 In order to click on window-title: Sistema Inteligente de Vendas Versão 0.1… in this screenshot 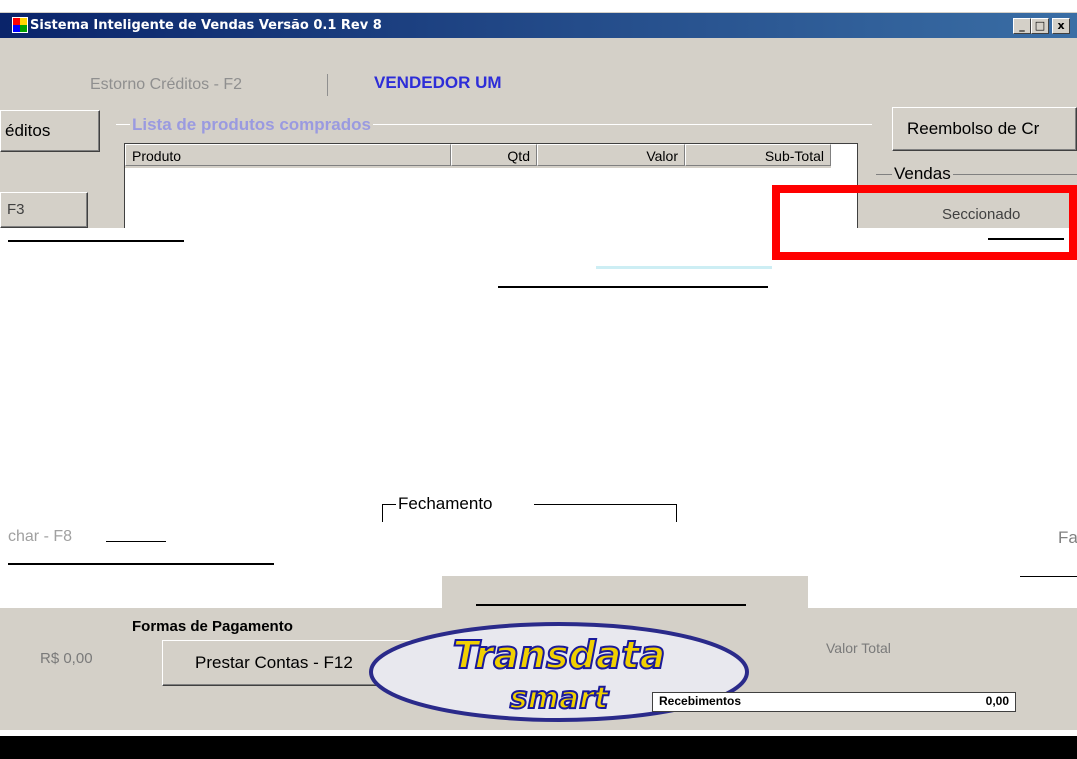, I will do `click(206, 25)`.